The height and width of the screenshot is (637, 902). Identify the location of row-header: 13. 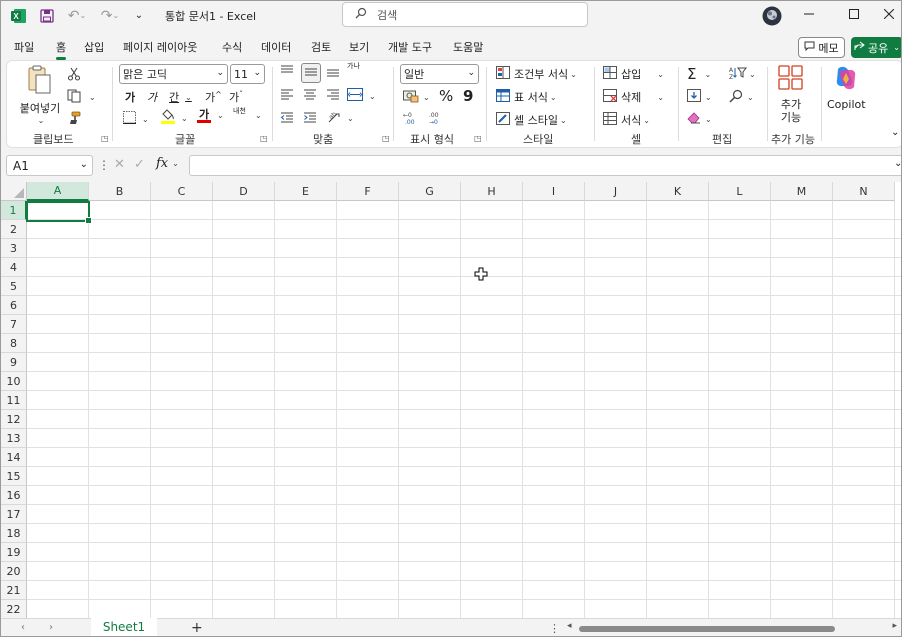
(14, 438).